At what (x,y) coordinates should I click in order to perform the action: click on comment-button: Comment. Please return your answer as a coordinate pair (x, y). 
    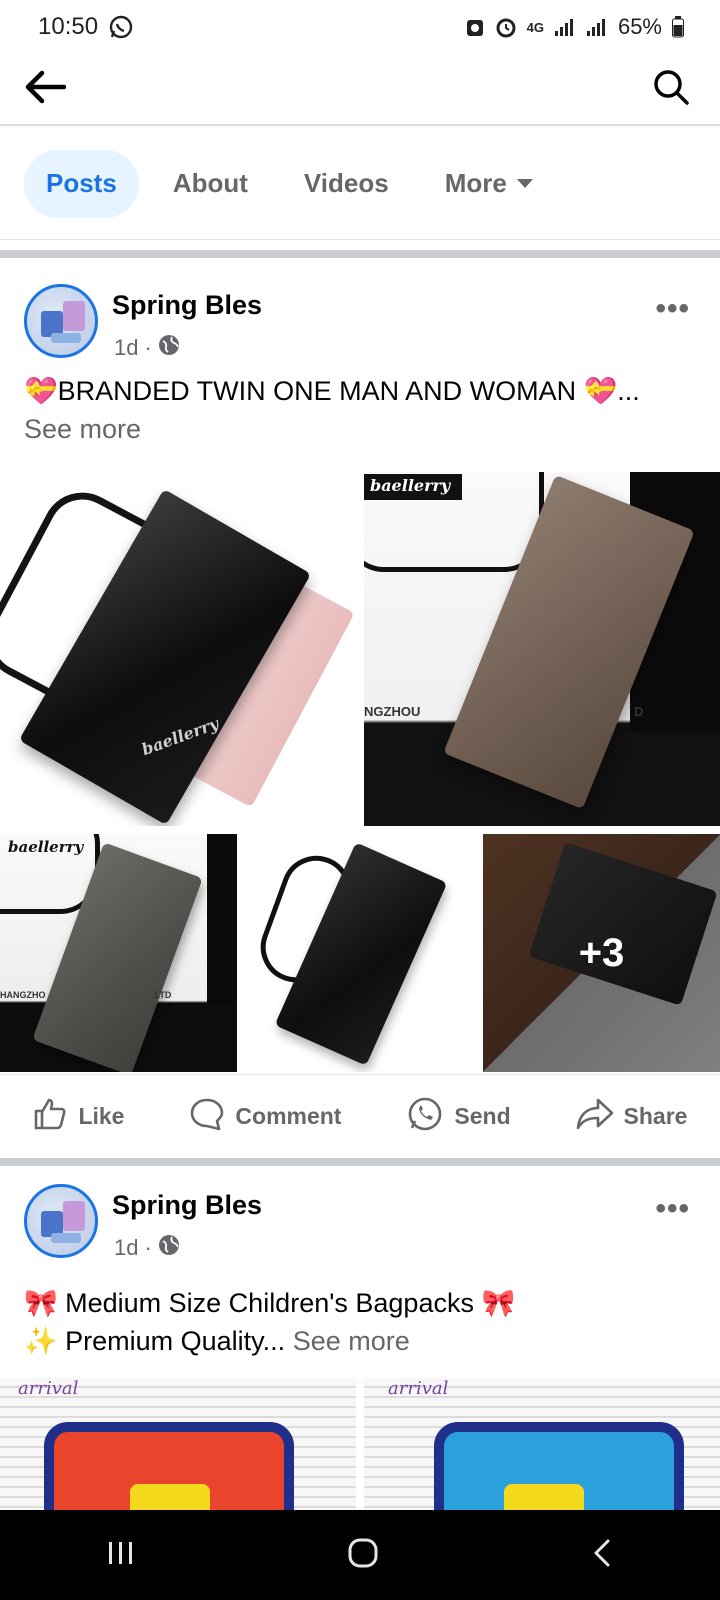
    Looking at the image, I should click on (265, 1117).